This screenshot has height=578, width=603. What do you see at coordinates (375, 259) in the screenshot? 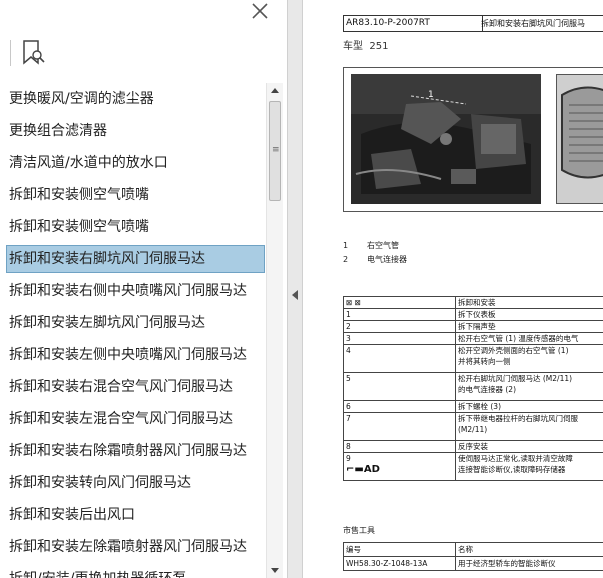
I see `legend-item: 2 电气连接器` at bounding box center [375, 259].